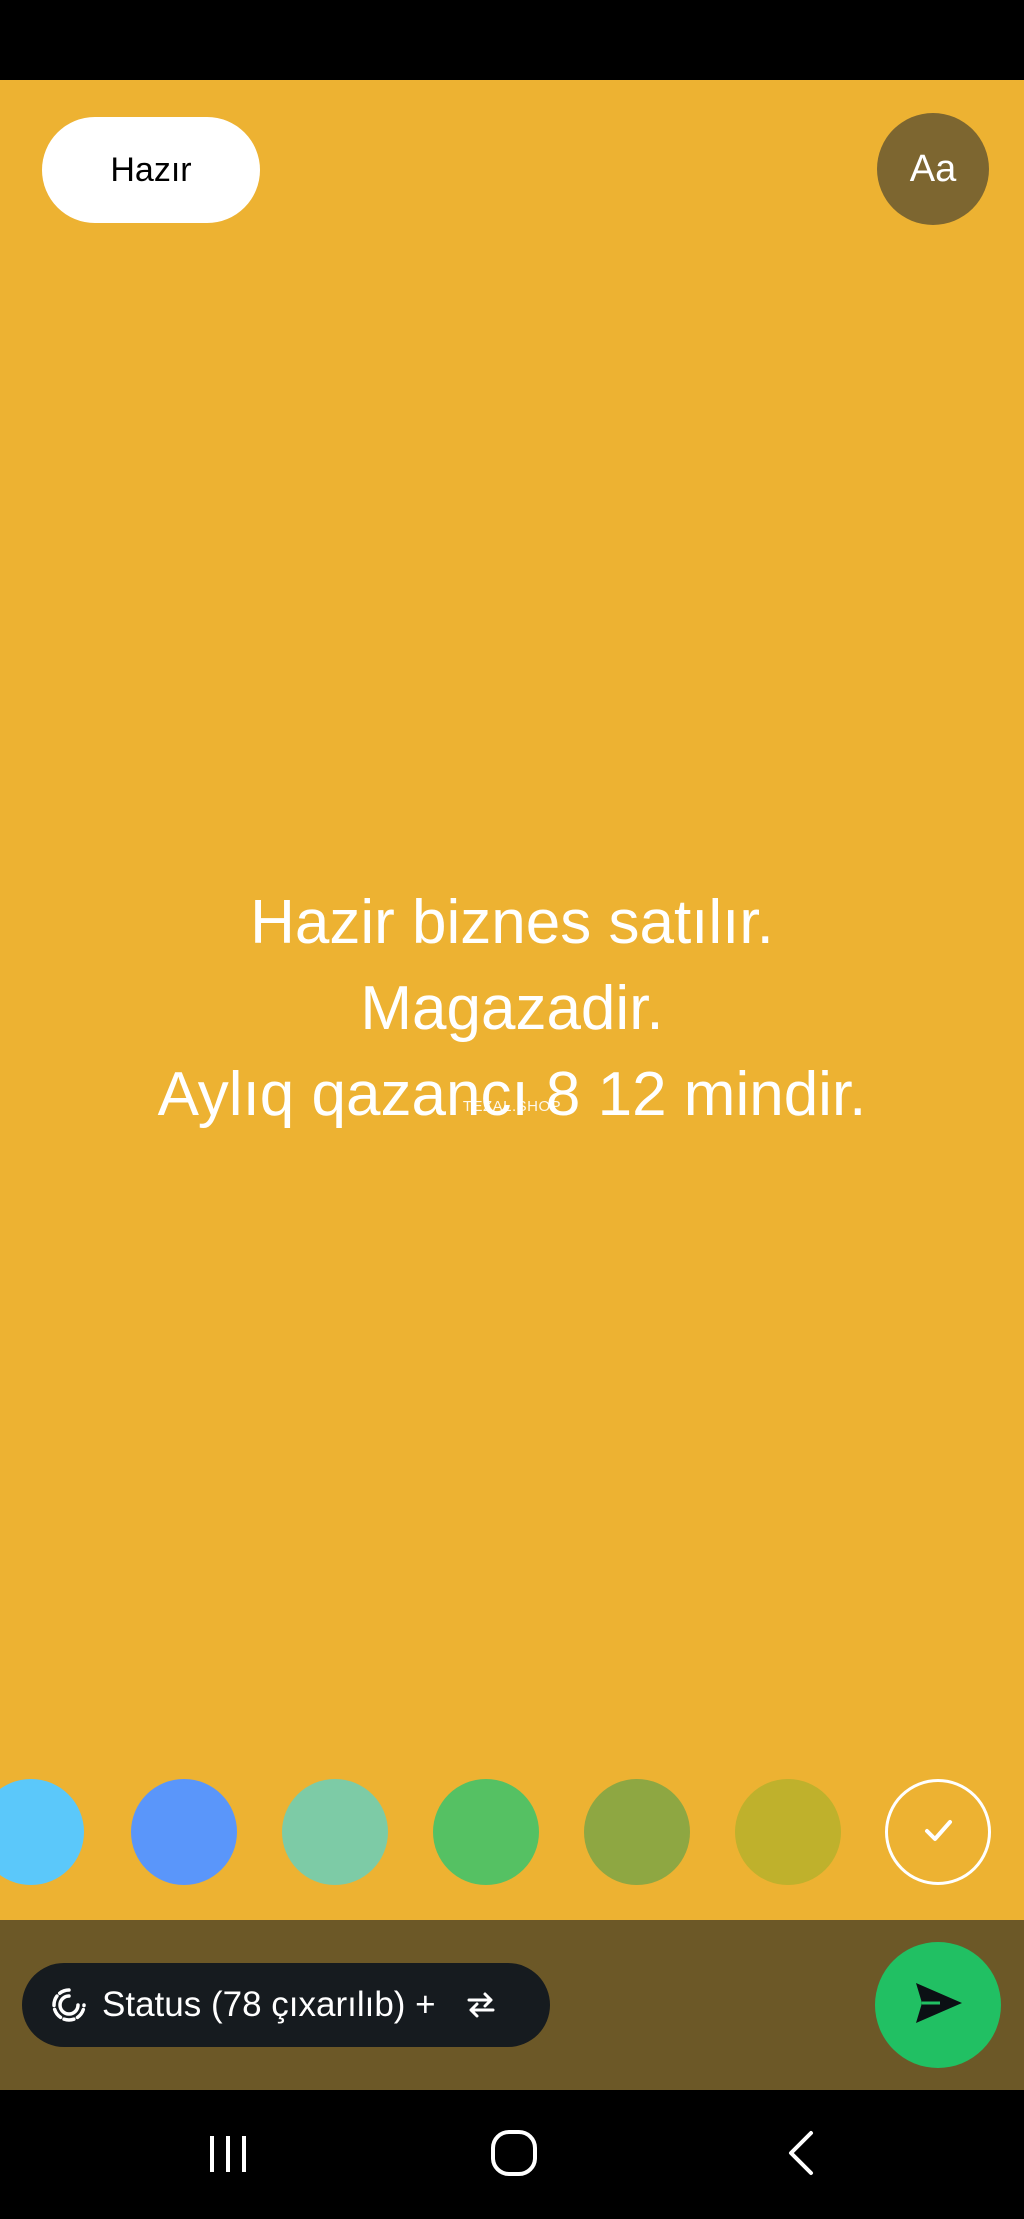 This screenshot has height=2219, width=1024. I want to click on back-button, so click(802, 2155).